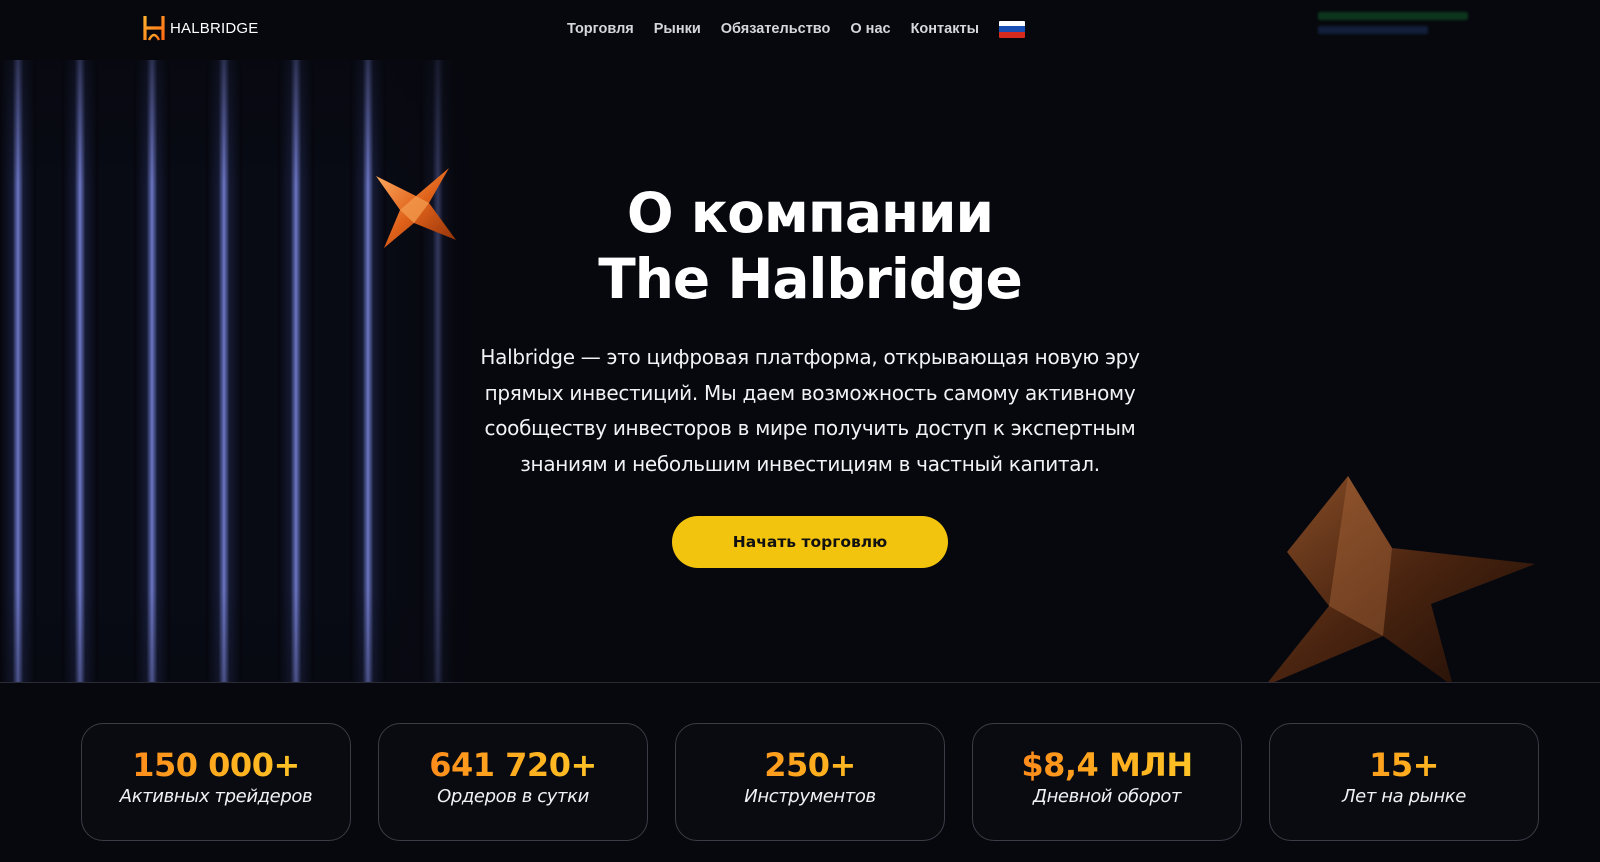 Image resolution: width=1600 pixels, height=862 pixels. What do you see at coordinates (677, 29) in the screenshot?
I see `nav-item-markets: Рынки` at bounding box center [677, 29].